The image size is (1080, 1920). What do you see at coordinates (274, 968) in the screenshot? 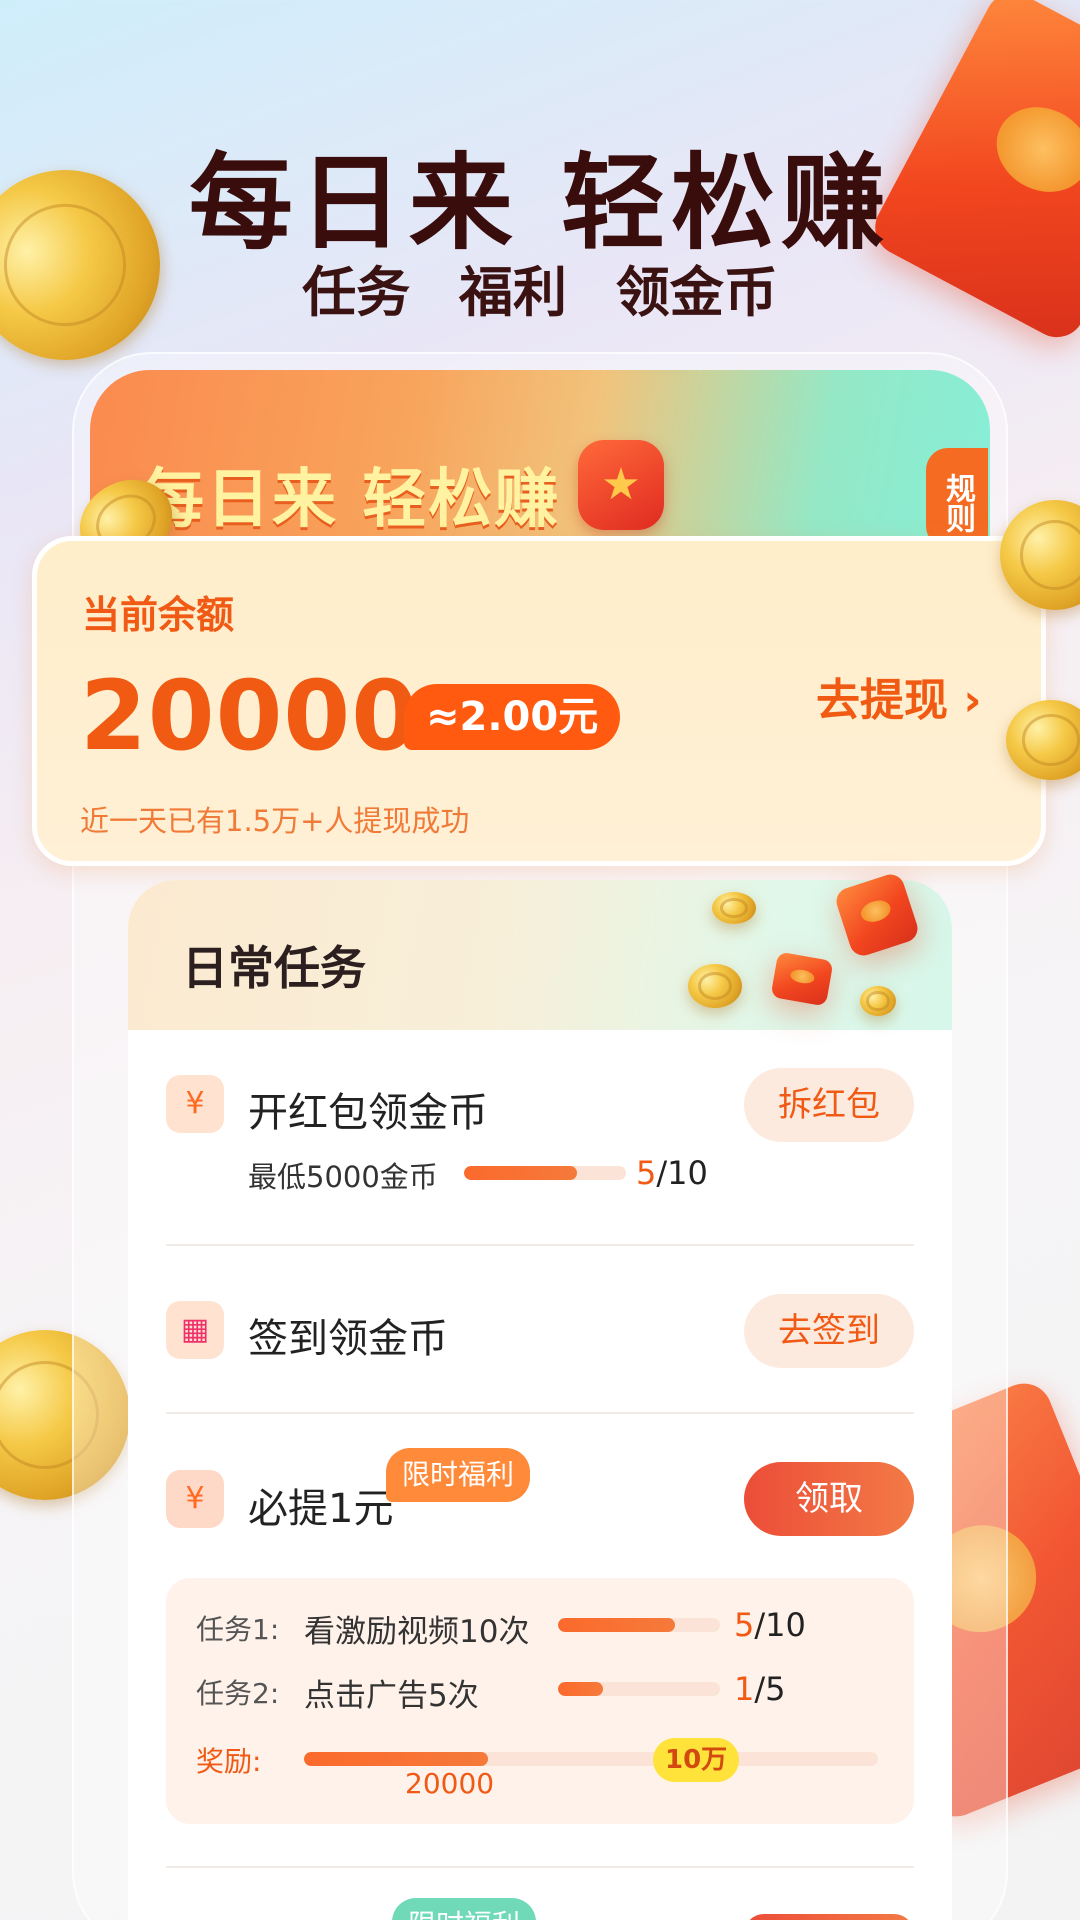
I see `daily-tasks-title: 日常任务` at bounding box center [274, 968].